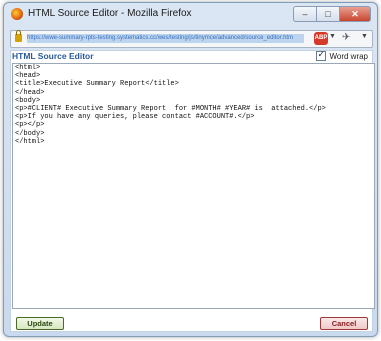 The image size is (381, 341). I want to click on update-button: Update, so click(40, 323).